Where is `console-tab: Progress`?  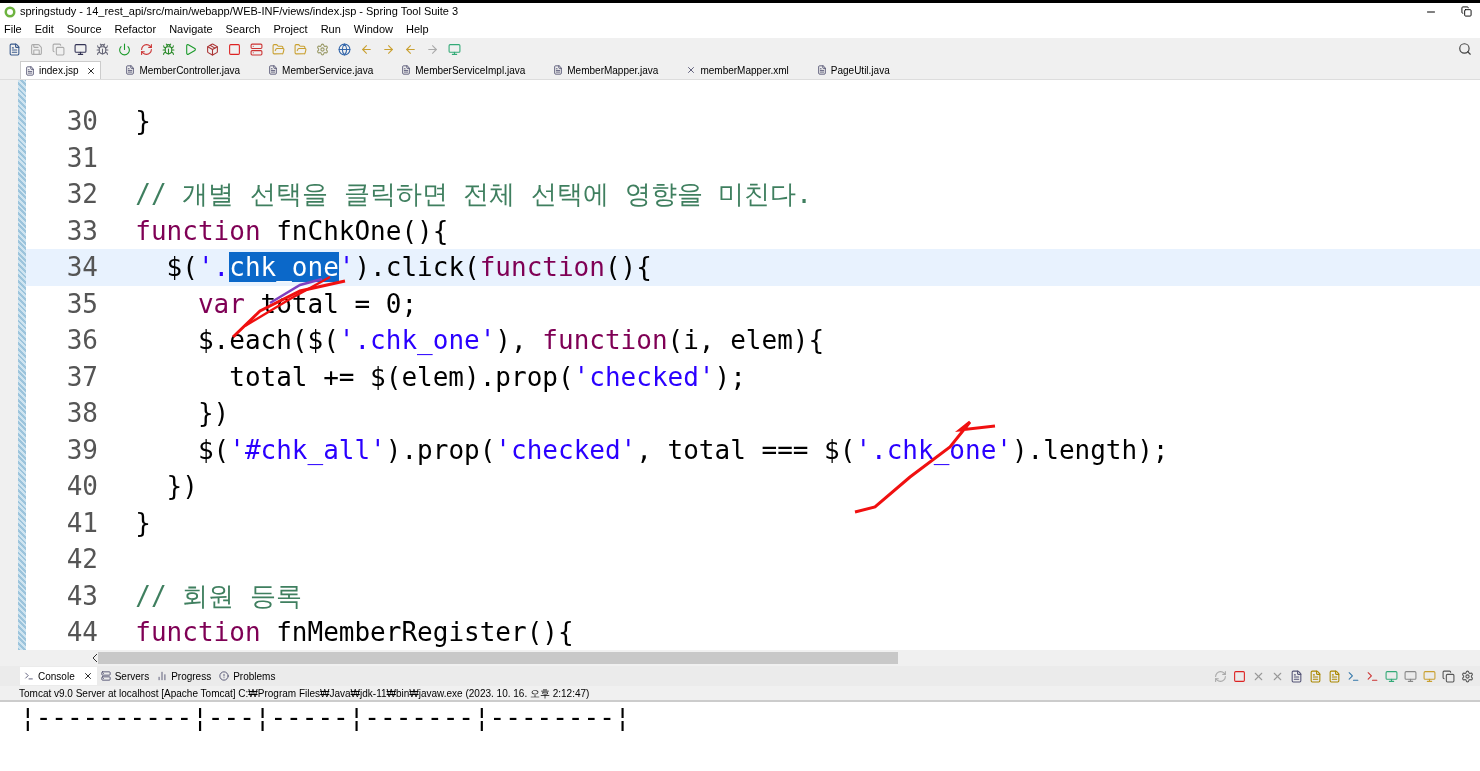
console-tab: Progress is located at coordinates (184, 676).